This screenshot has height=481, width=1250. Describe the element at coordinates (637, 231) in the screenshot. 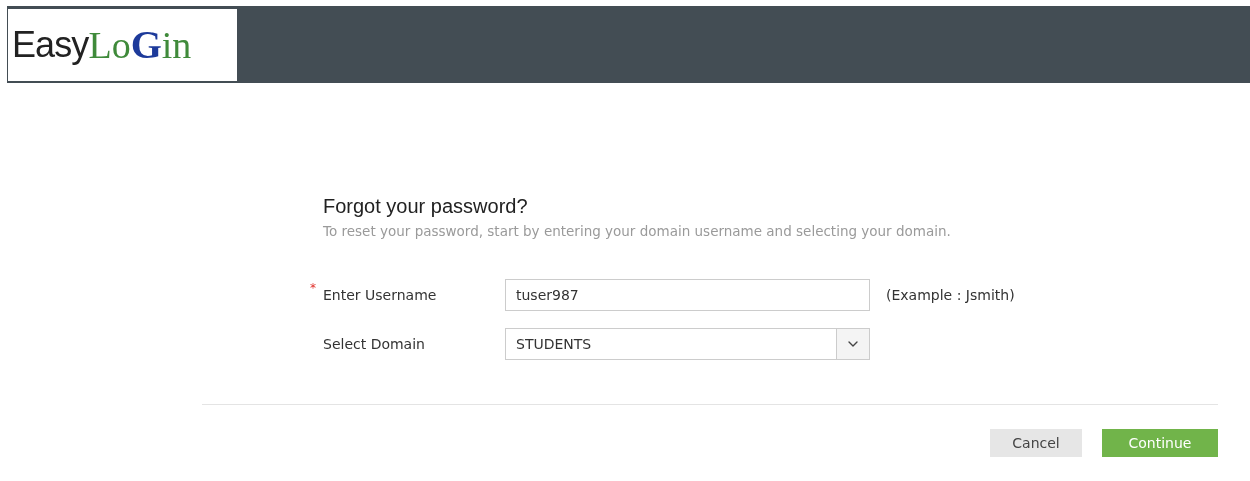

I see `instructions-text: To reset your password, start by entering your domain username and selecting your domain.` at that location.